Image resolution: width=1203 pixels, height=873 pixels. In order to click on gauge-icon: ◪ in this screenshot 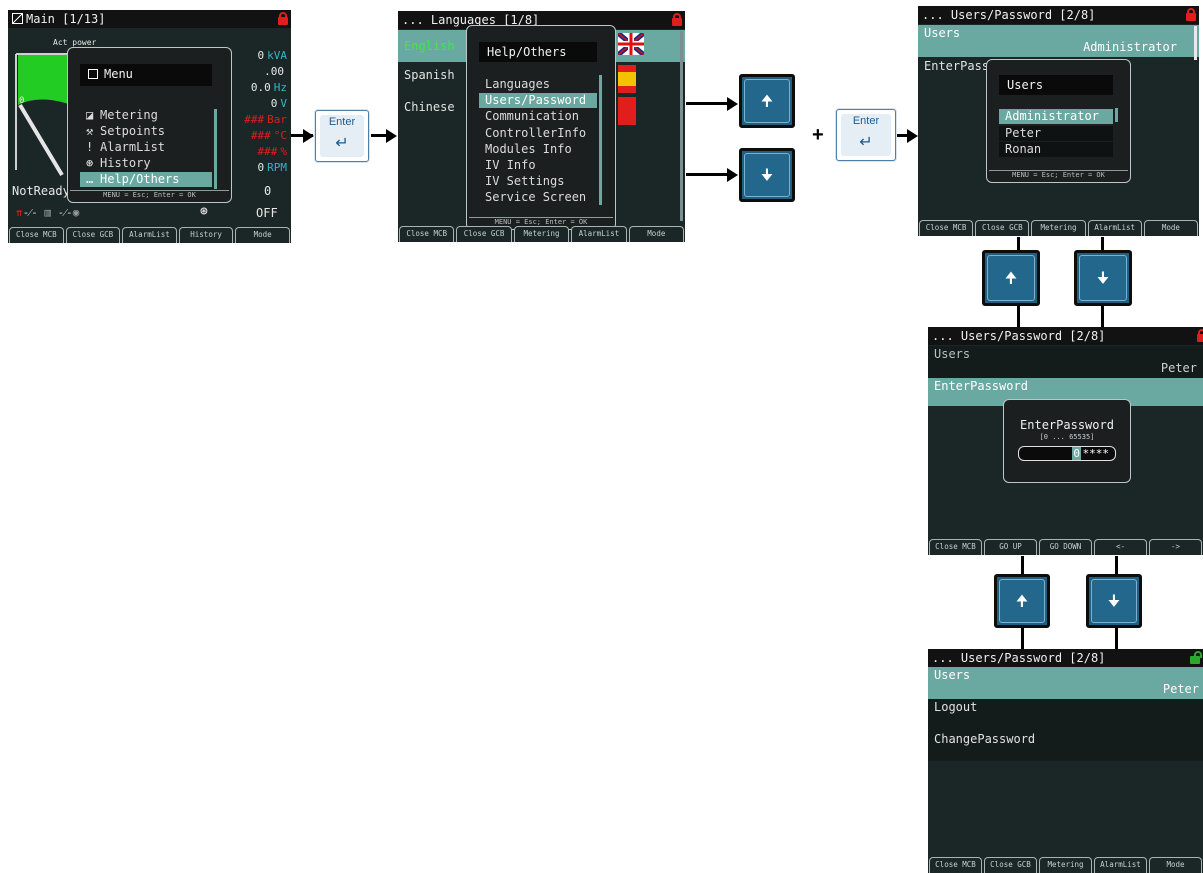, I will do `click(90, 115)`.